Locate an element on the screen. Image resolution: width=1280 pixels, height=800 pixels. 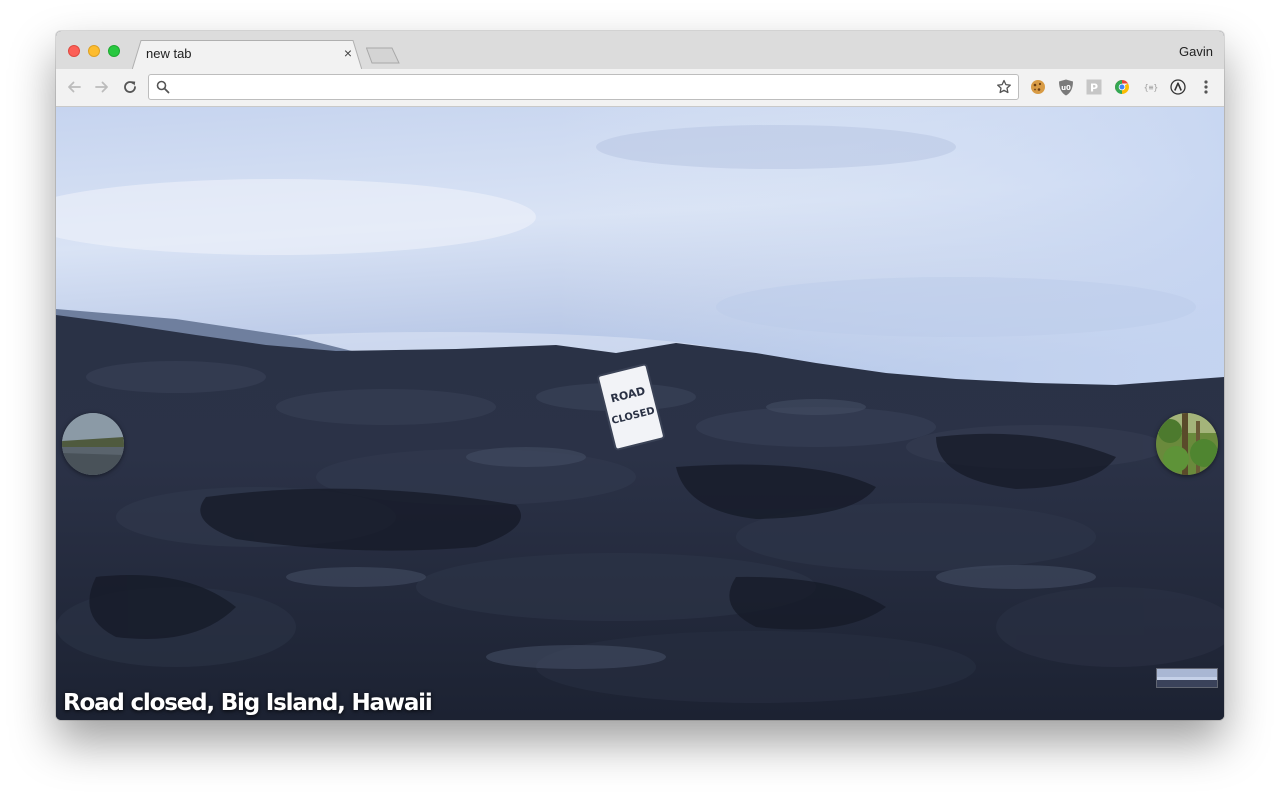
photo-info-thumbnail is located at coordinates (1187, 678).